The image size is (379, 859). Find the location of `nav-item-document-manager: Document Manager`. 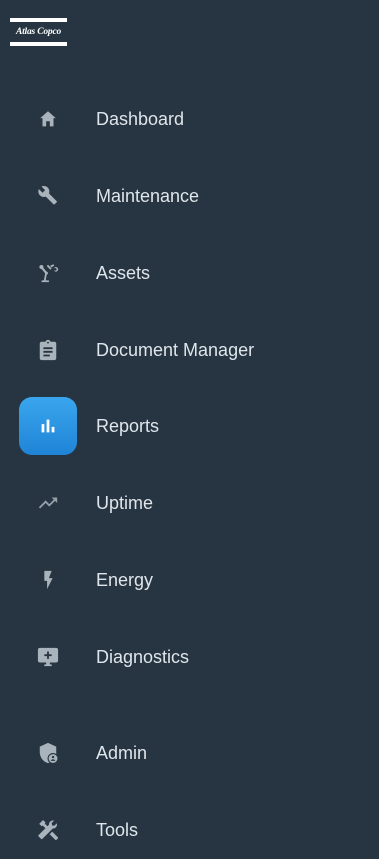

nav-item-document-manager: Document Manager is located at coordinates (189, 350).